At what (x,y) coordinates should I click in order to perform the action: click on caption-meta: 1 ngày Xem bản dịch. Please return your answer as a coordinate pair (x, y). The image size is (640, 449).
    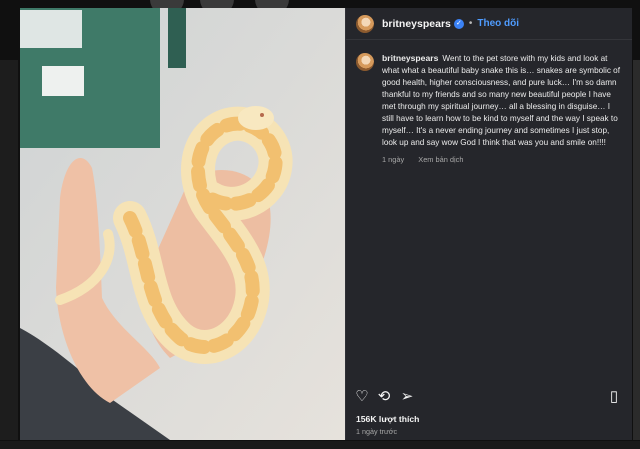
    Looking at the image, I should click on (502, 160).